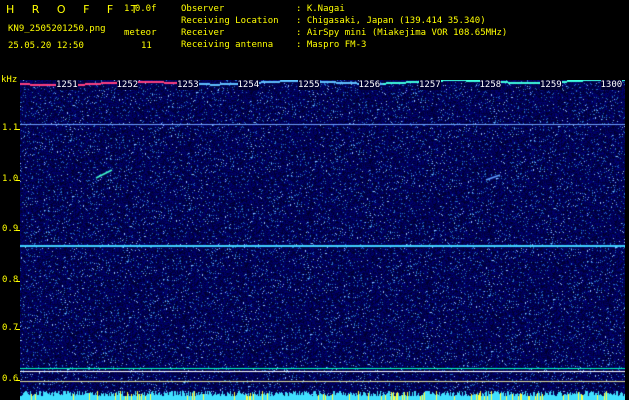 This screenshot has height=400, width=629. Describe the element at coordinates (10, 179) in the screenshot. I see `y-tick-label: 1.0` at that location.